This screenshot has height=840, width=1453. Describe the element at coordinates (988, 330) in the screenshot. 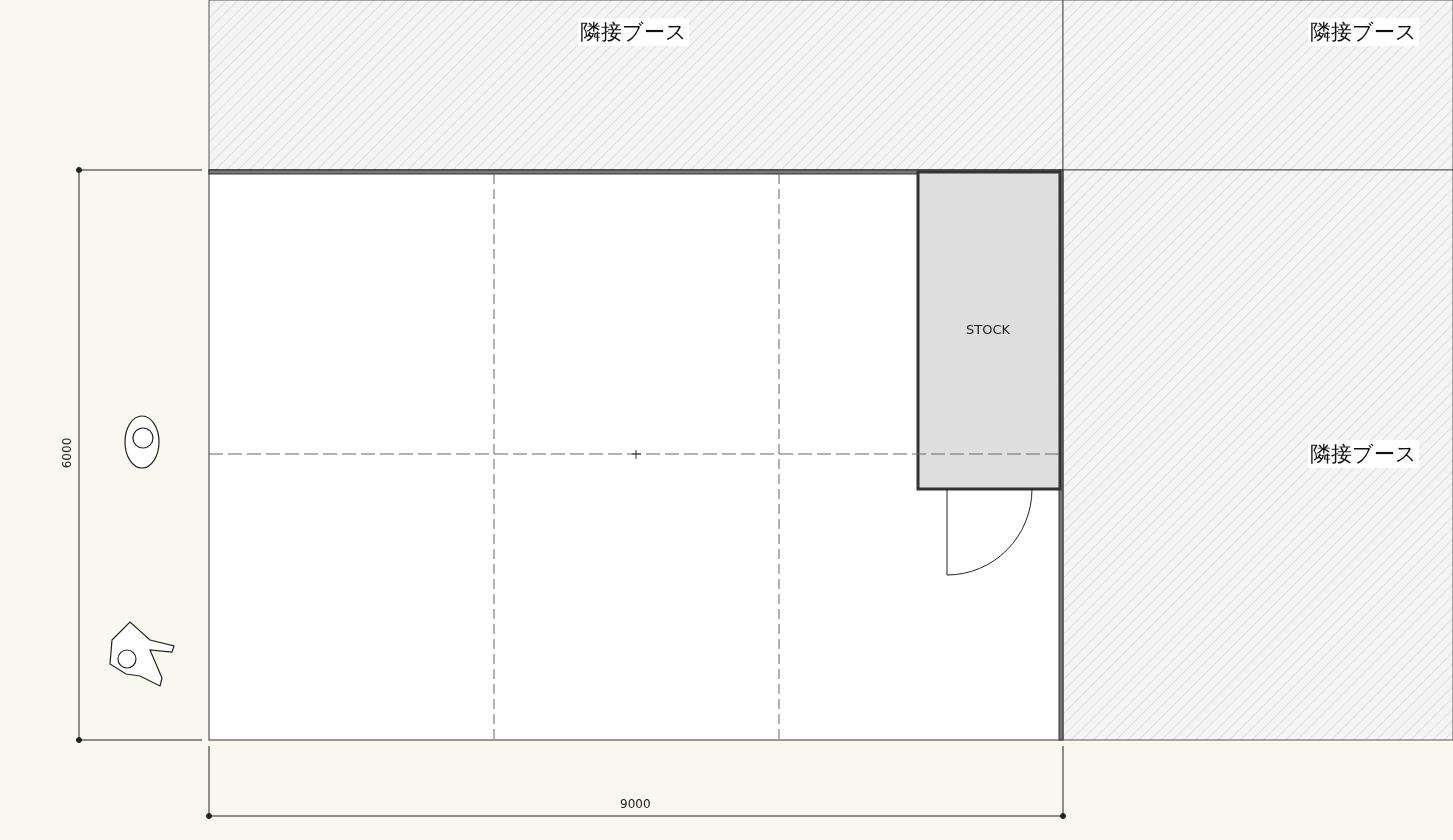

I see `room-label: STOCK` at that location.